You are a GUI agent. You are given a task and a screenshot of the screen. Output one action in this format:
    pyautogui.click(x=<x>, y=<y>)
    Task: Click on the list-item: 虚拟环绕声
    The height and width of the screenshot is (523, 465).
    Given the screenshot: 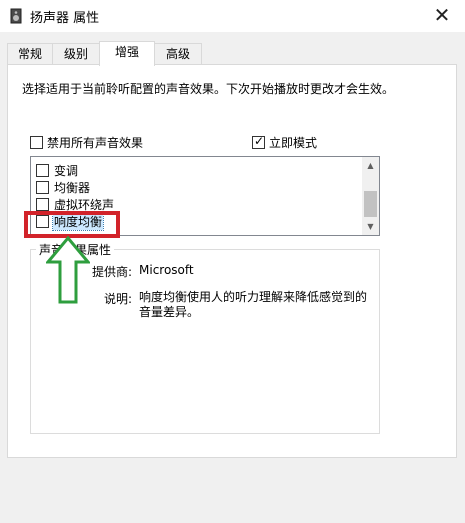 What is the action you would take?
    pyautogui.click(x=75, y=204)
    